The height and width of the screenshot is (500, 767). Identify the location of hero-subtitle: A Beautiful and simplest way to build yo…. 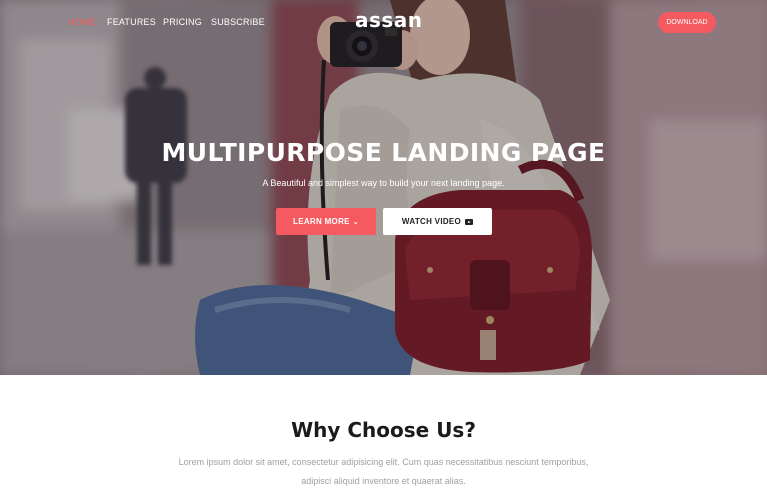
(383, 183).